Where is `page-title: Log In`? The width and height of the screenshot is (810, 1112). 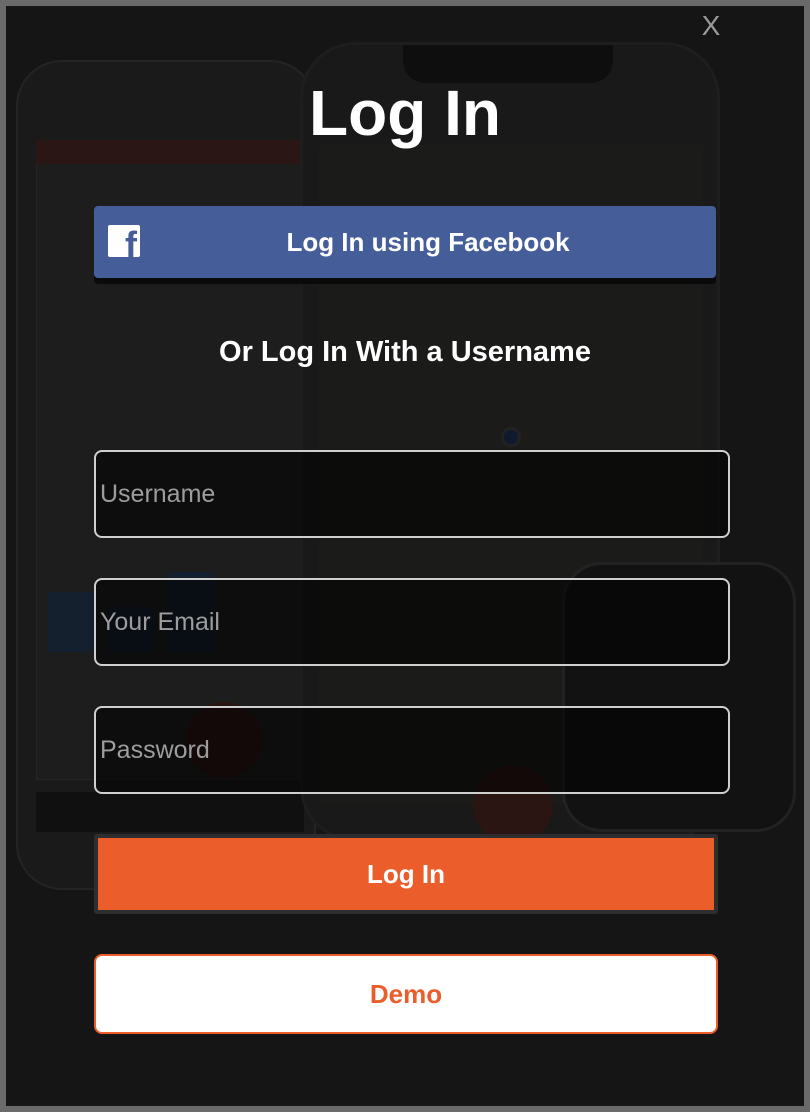 page-title: Log In is located at coordinates (405, 113).